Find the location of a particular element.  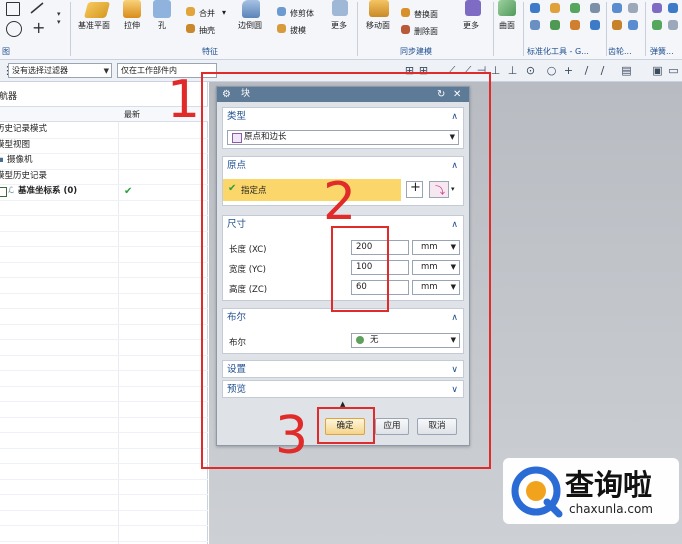

snap-endpoint-icon: ⊥ is located at coordinates (512, 70).